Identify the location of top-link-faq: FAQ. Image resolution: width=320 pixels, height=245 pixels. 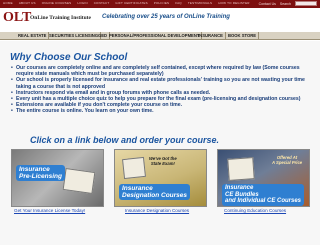
(178, 3).